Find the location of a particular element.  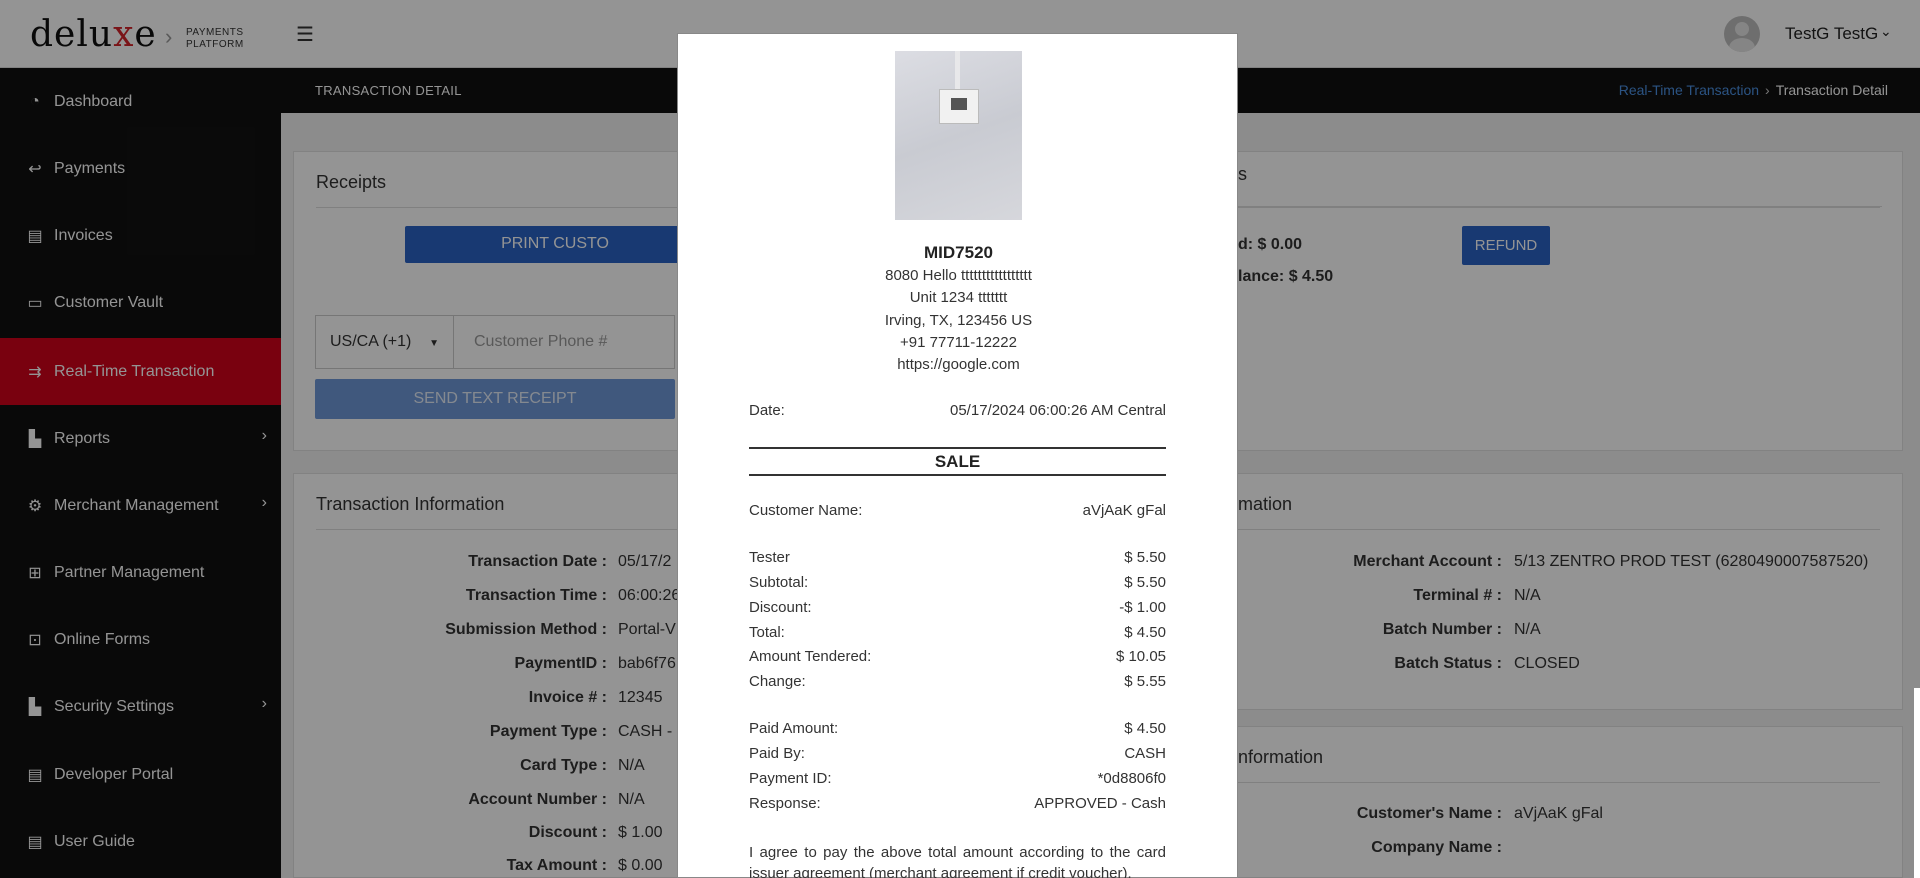

receipt-row-label: Paid By: is located at coordinates (777, 753).